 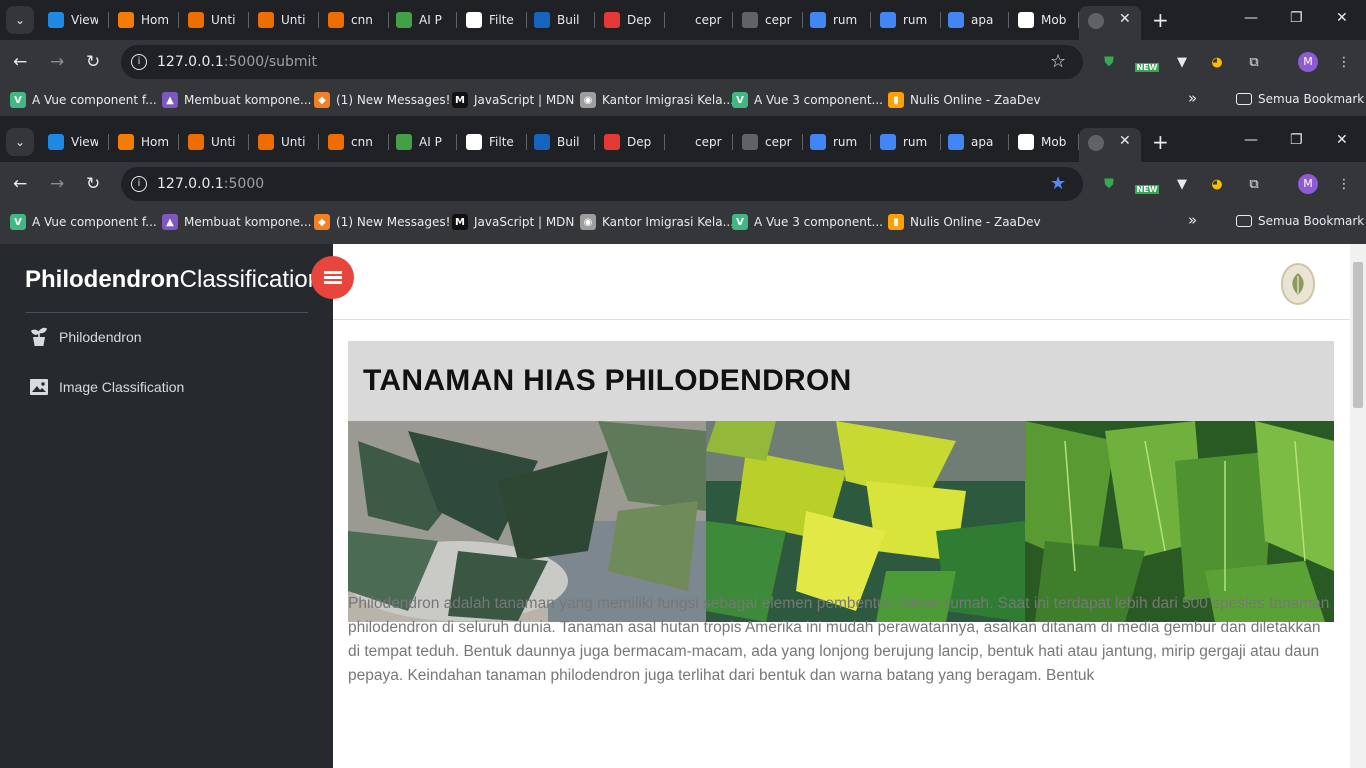 I want to click on scrollbar-thumb, so click(x=1358, y=335).